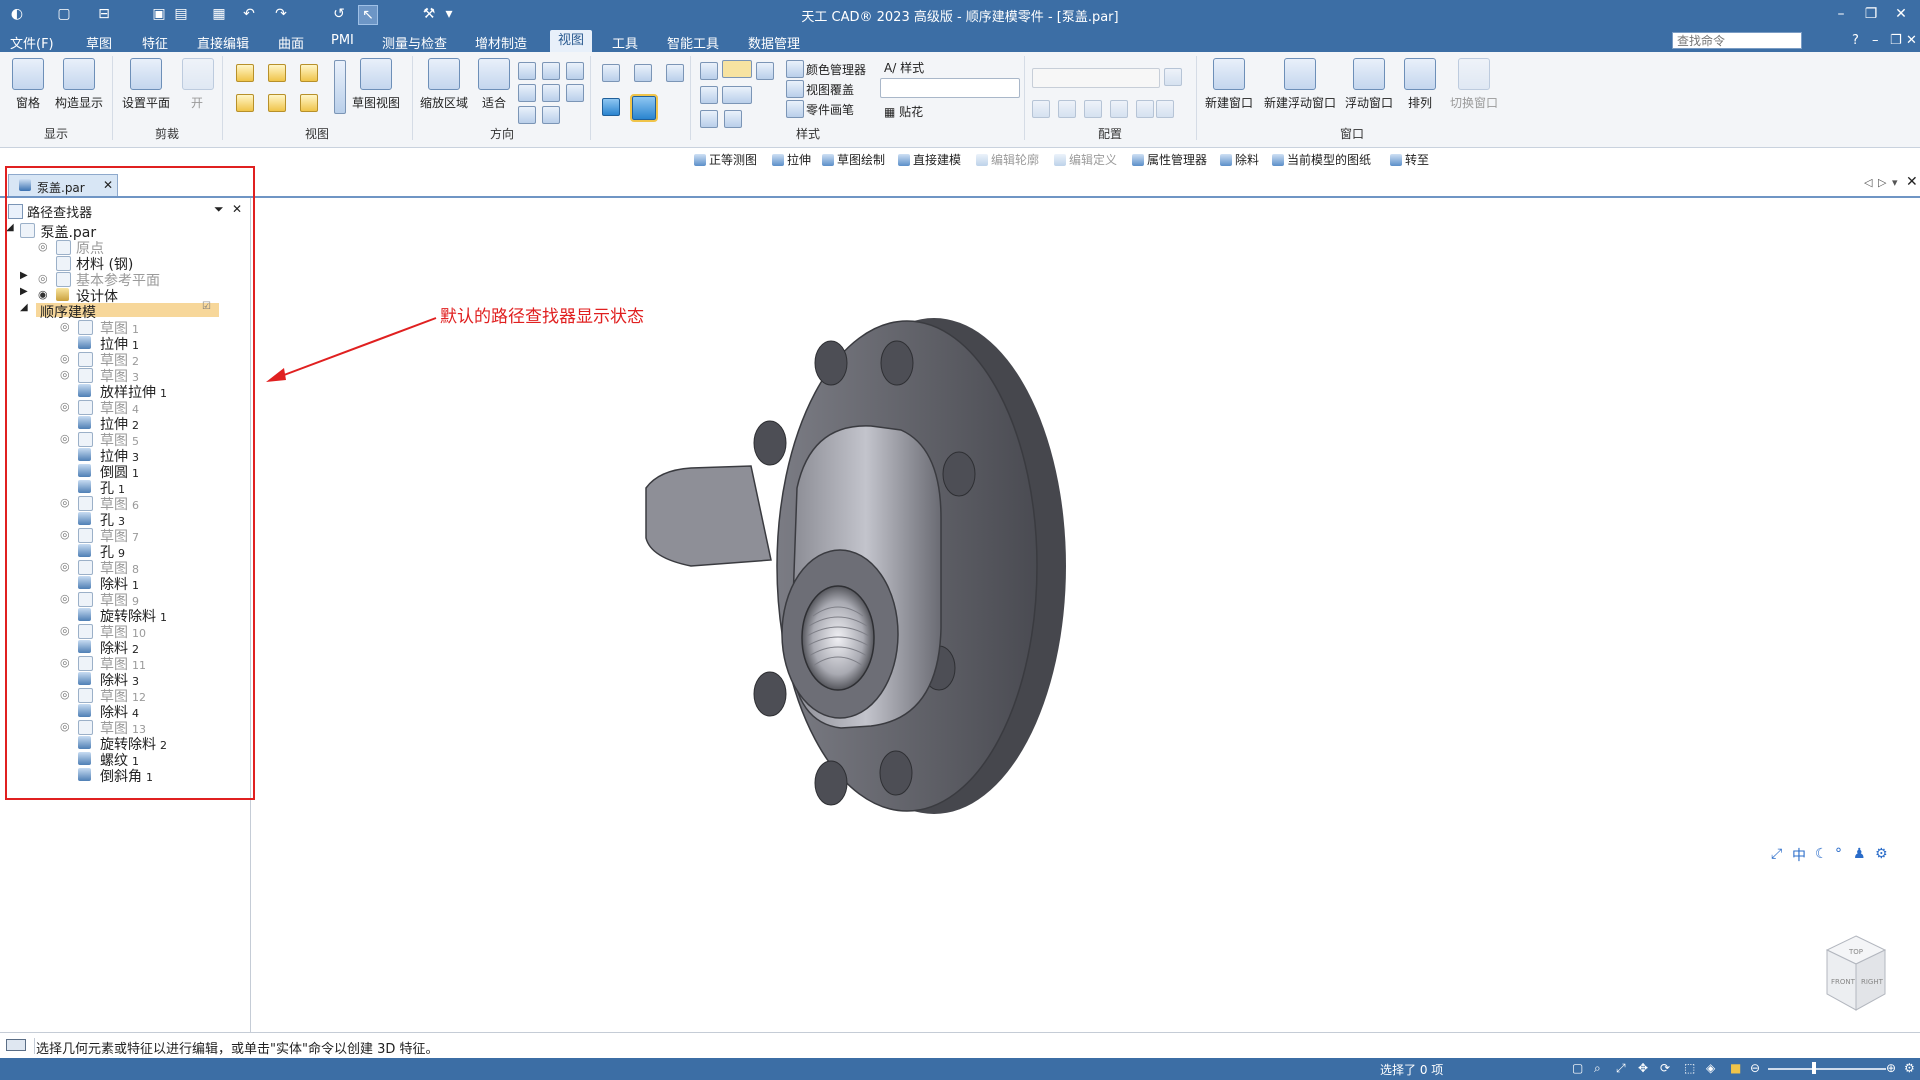 The image size is (1920, 1080). What do you see at coordinates (1173, 77) in the screenshot?
I see `config-save-icon` at bounding box center [1173, 77].